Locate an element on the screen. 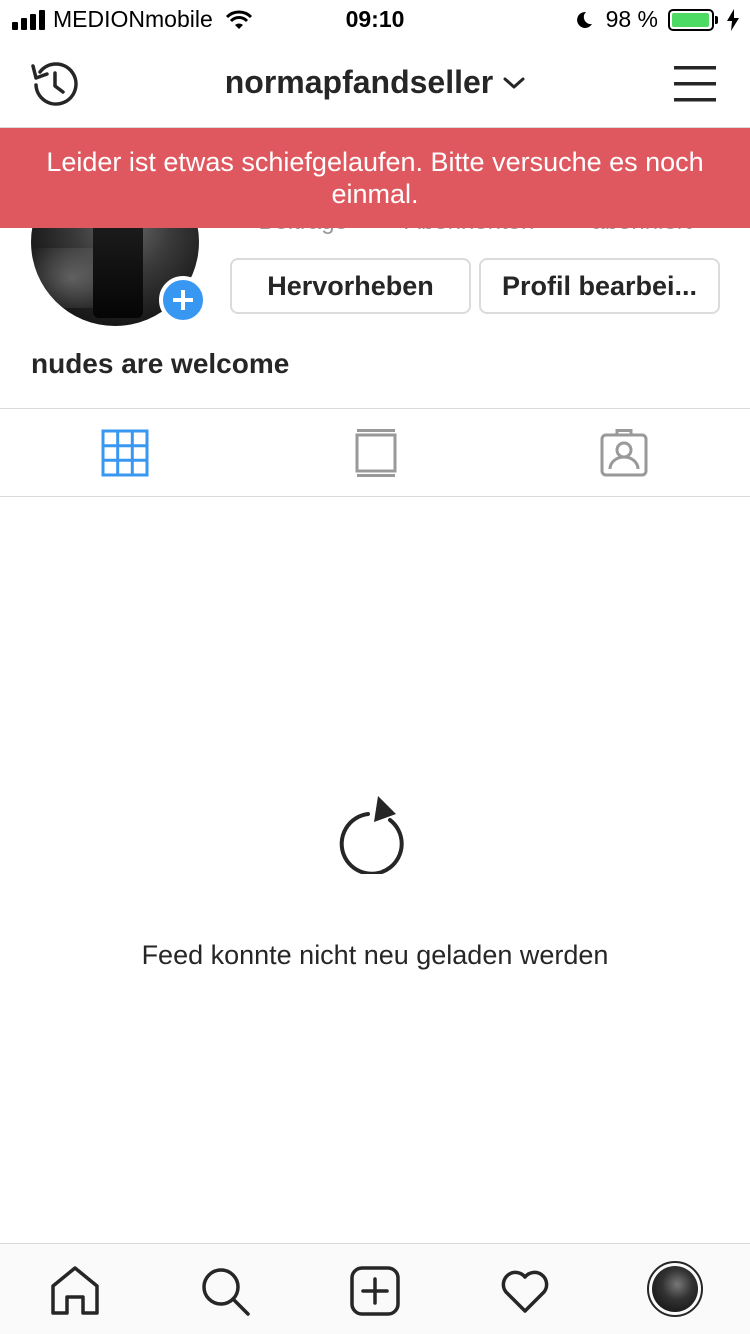 Image resolution: width=750 pixels, height=1334 pixels. search-icon is located at coordinates (225, 1291).